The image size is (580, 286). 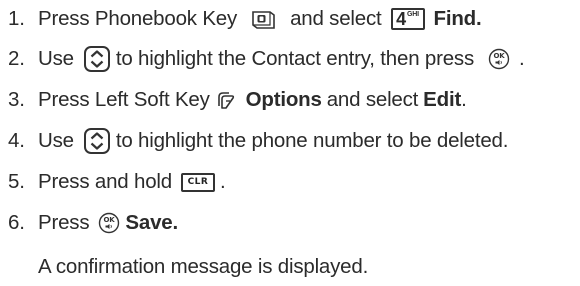 What do you see at coordinates (16, 140) in the screenshot?
I see `step-number: 4.` at bounding box center [16, 140].